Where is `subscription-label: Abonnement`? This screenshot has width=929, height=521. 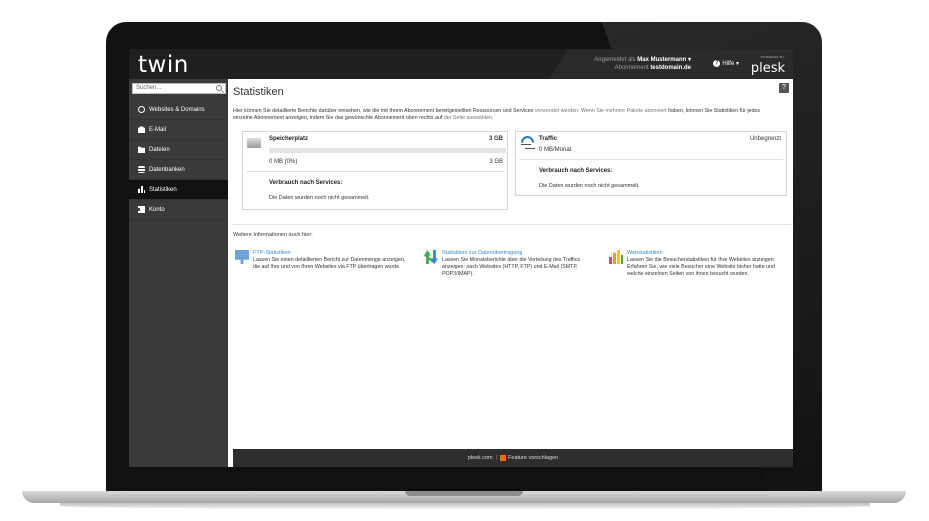
subscription-label: Abonnement is located at coordinates (631, 68).